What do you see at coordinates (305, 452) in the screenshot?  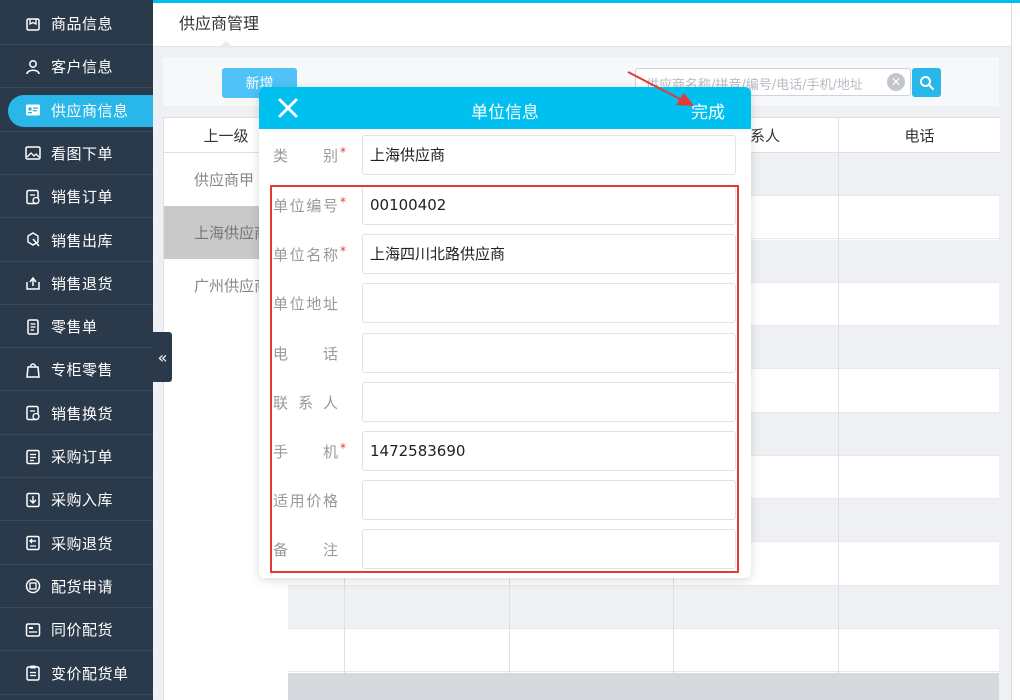 I see `field-label: 手机` at bounding box center [305, 452].